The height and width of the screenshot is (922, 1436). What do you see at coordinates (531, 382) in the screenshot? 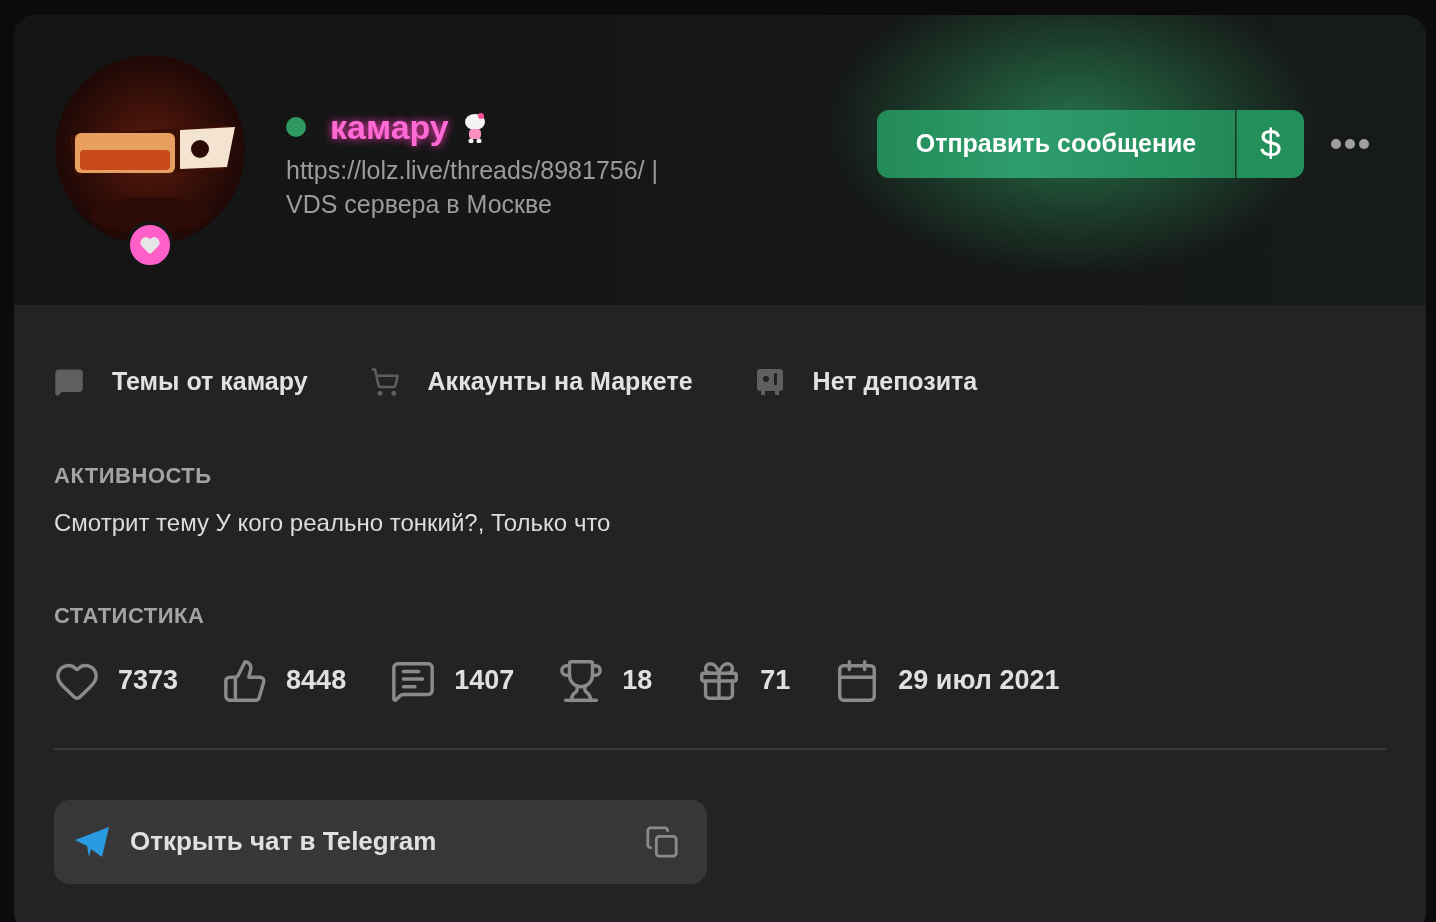
I see `profile-link: Аккаунты на Маркете` at bounding box center [531, 382].